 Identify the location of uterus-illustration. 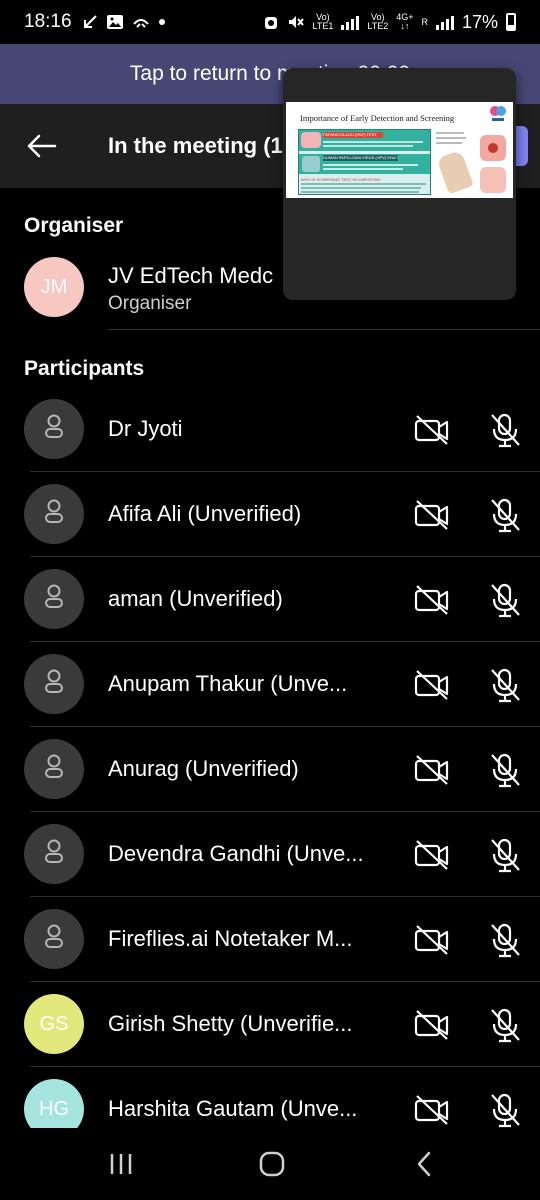
(311, 140).